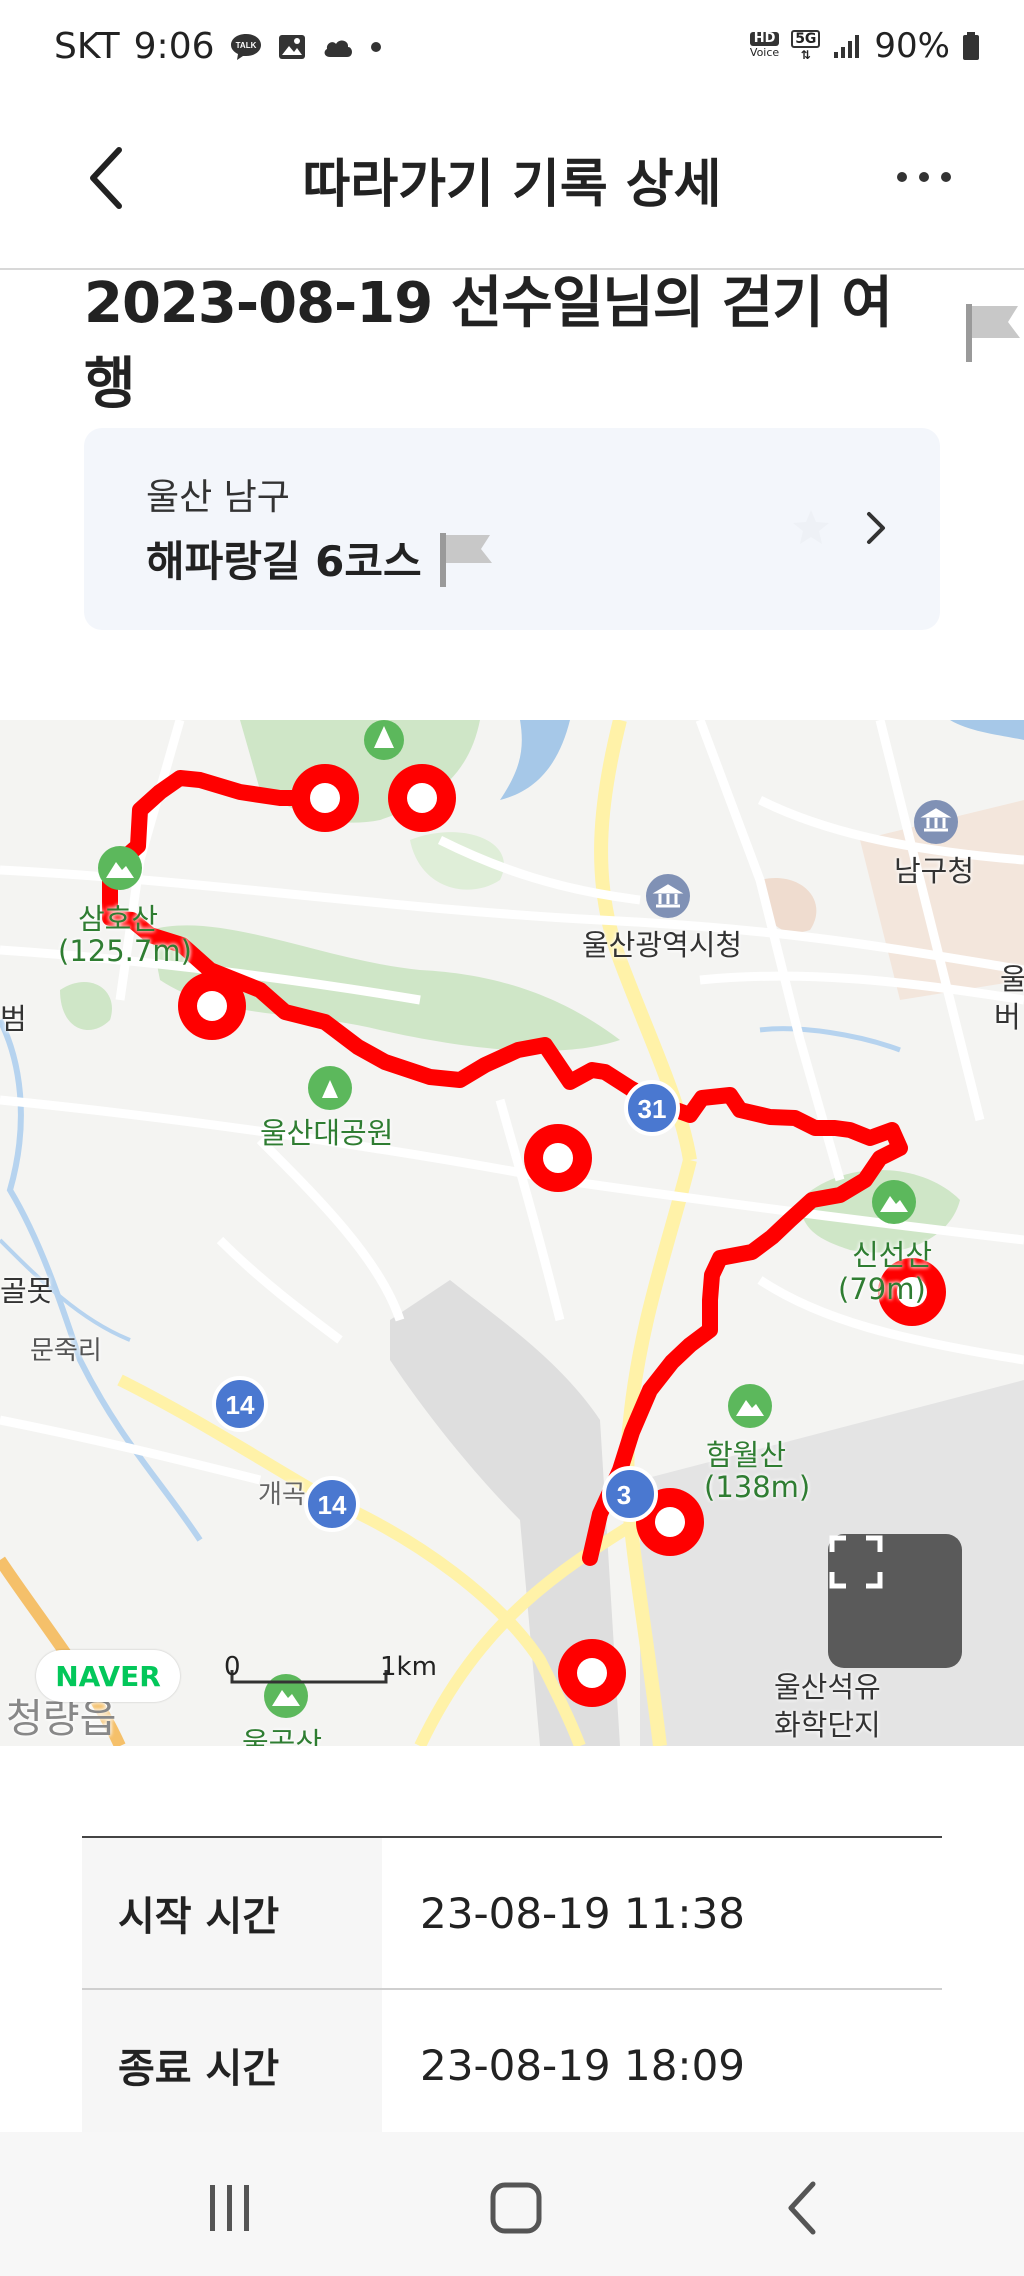 The height and width of the screenshot is (2276, 1024). I want to click on trip-title: 2023-08-19 선수일님의 걷기 여행, so click(554, 339).